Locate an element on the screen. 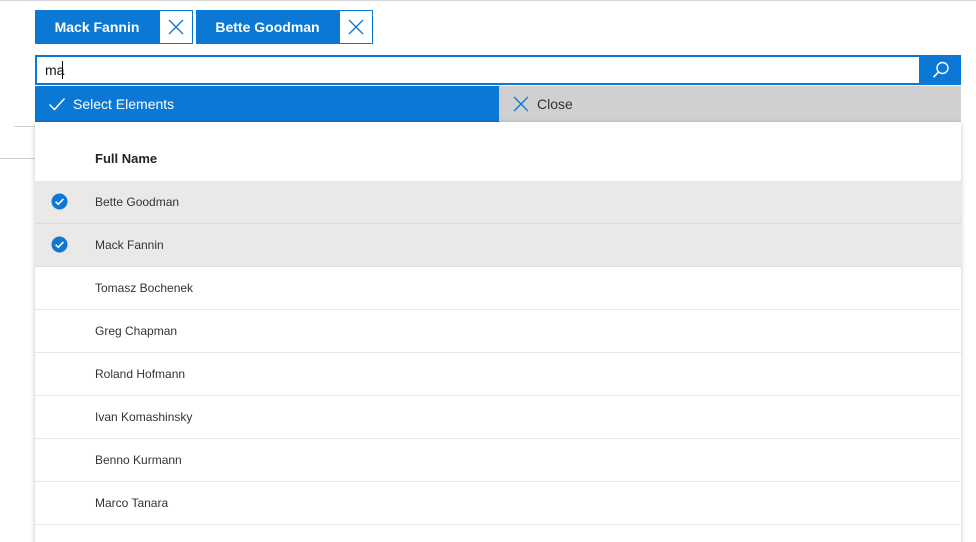 The height and width of the screenshot is (542, 976). selected-chip: Bette Goodman is located at coordinates (284, 27).